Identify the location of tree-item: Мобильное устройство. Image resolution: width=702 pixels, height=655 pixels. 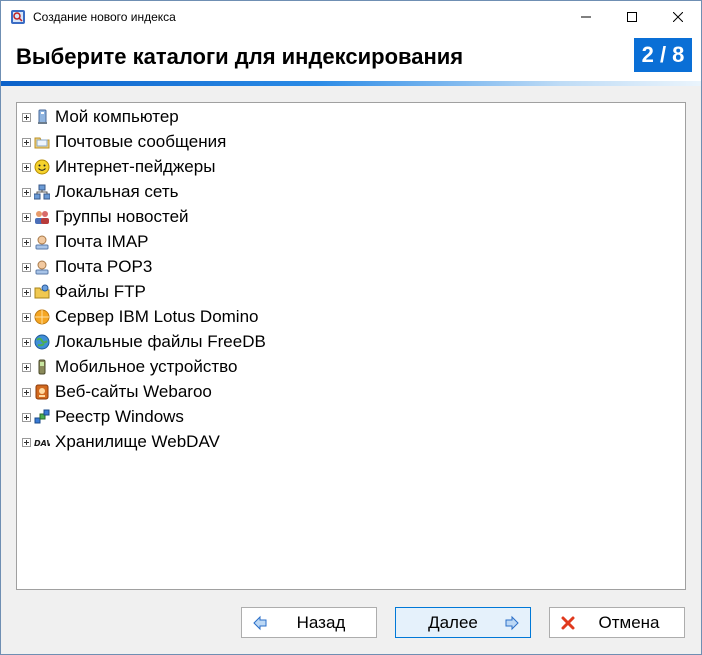
(129, 367).